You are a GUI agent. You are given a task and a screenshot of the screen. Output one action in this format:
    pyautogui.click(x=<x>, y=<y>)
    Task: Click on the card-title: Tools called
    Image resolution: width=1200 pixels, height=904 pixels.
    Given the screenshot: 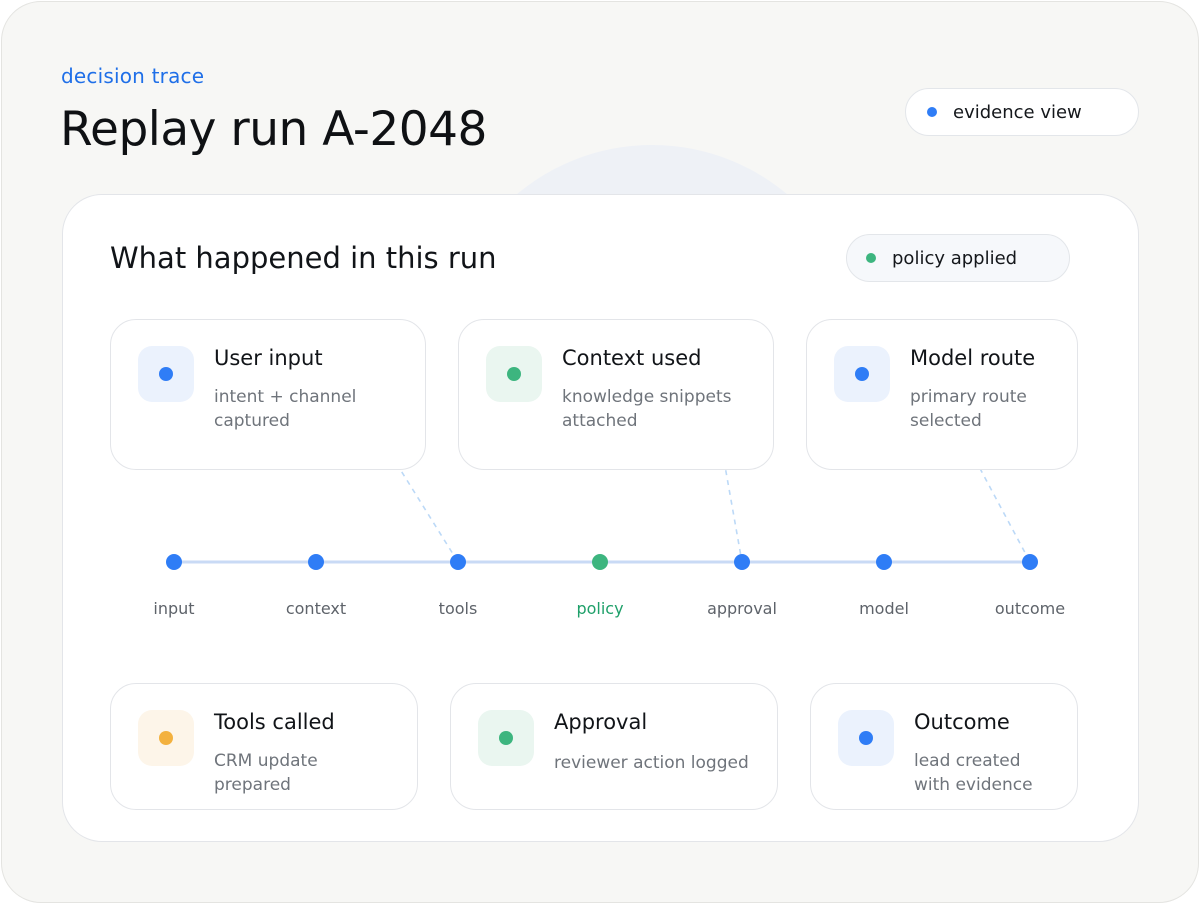 What is the action you would take?
    pyautogui.click(x=274, y=722)
    